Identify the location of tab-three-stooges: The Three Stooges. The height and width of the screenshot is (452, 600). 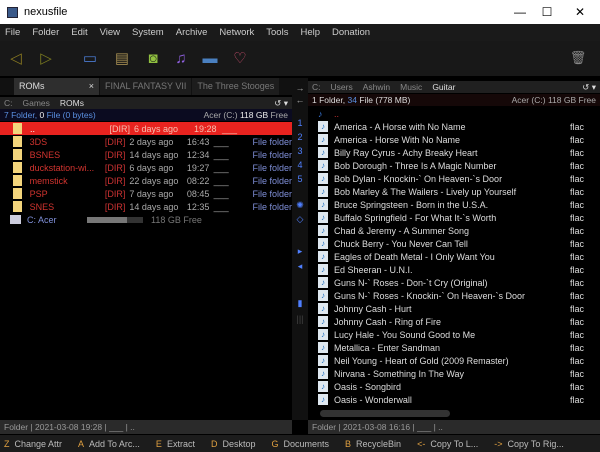
(236, 86).